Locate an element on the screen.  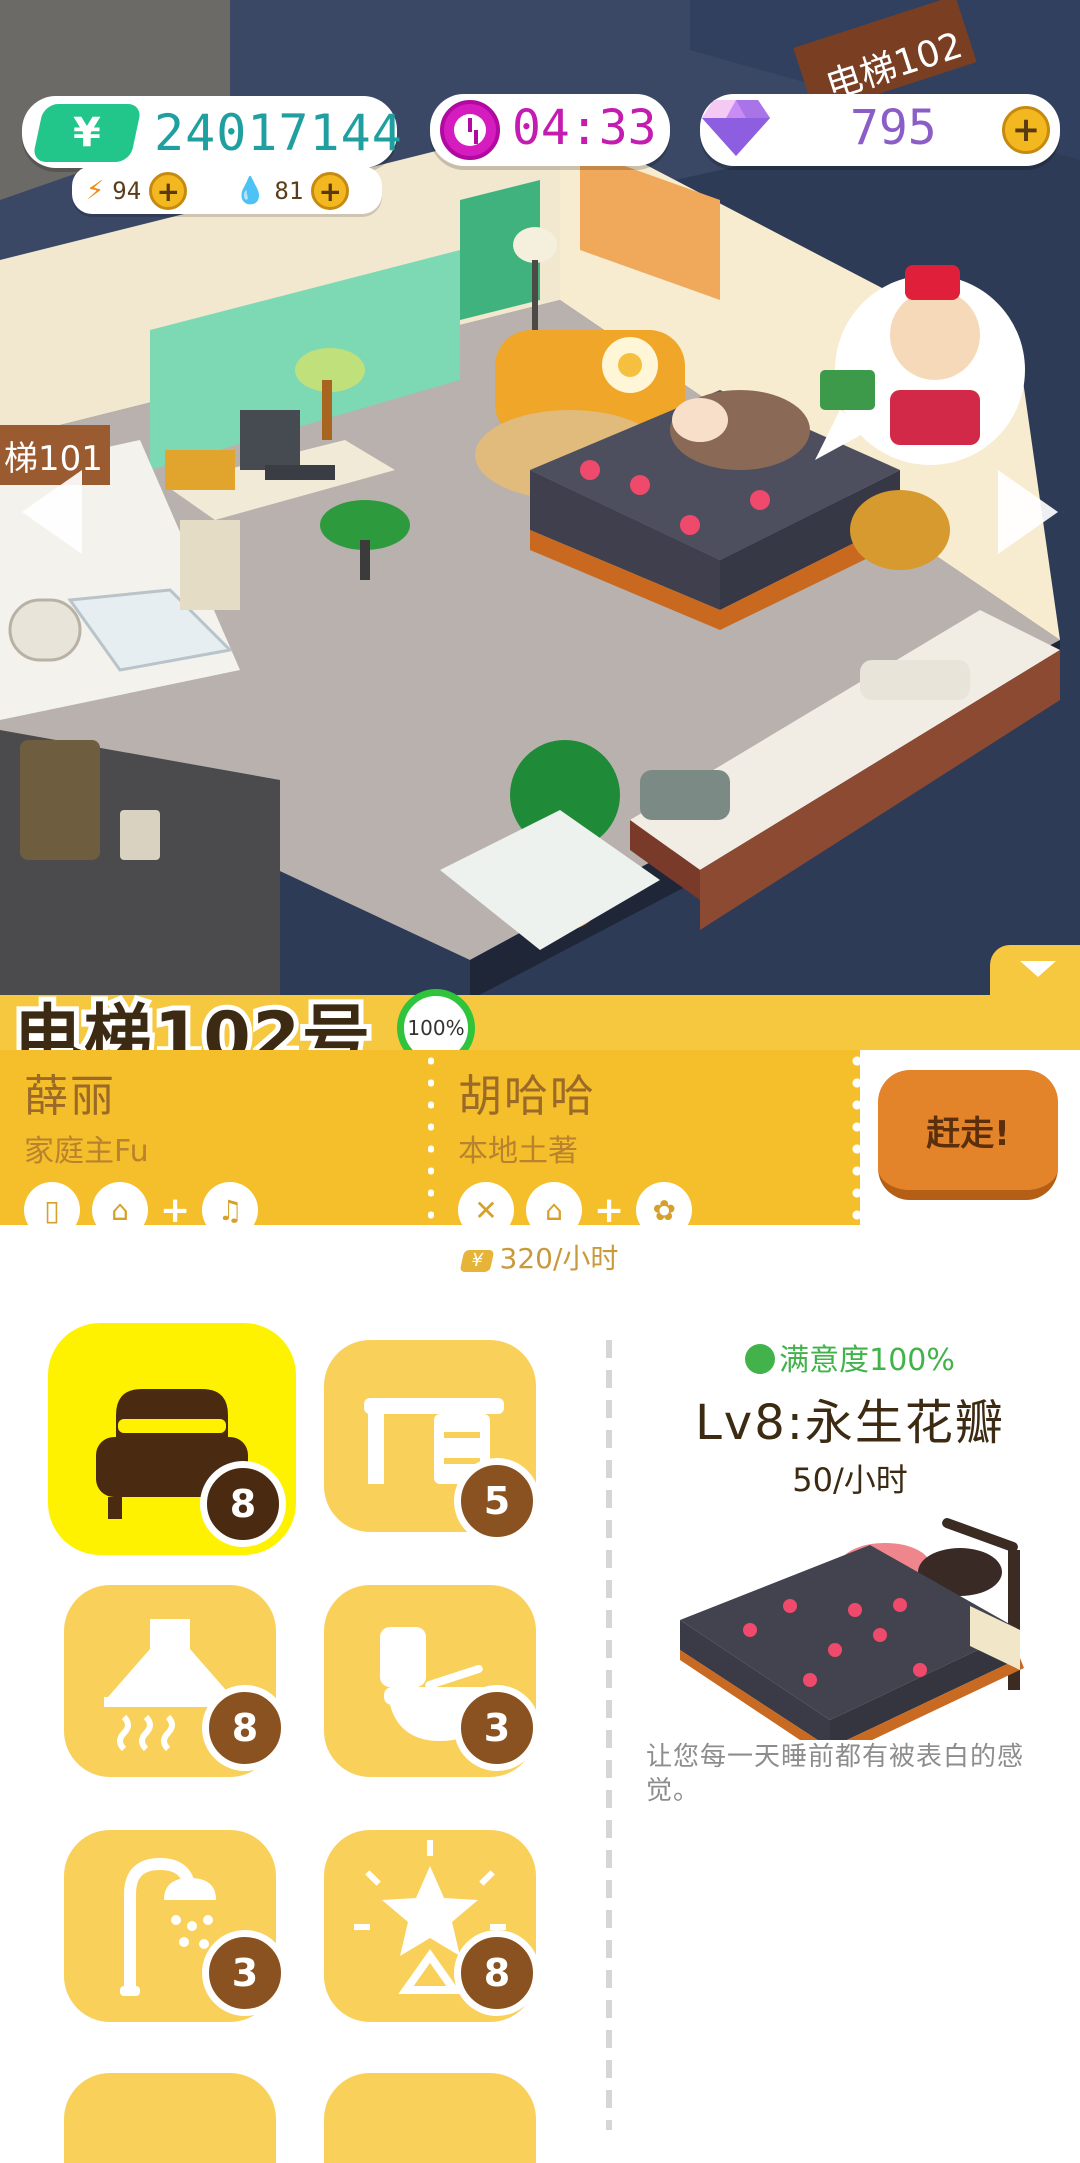
diamond-icon is located at coordinates (736, 128).